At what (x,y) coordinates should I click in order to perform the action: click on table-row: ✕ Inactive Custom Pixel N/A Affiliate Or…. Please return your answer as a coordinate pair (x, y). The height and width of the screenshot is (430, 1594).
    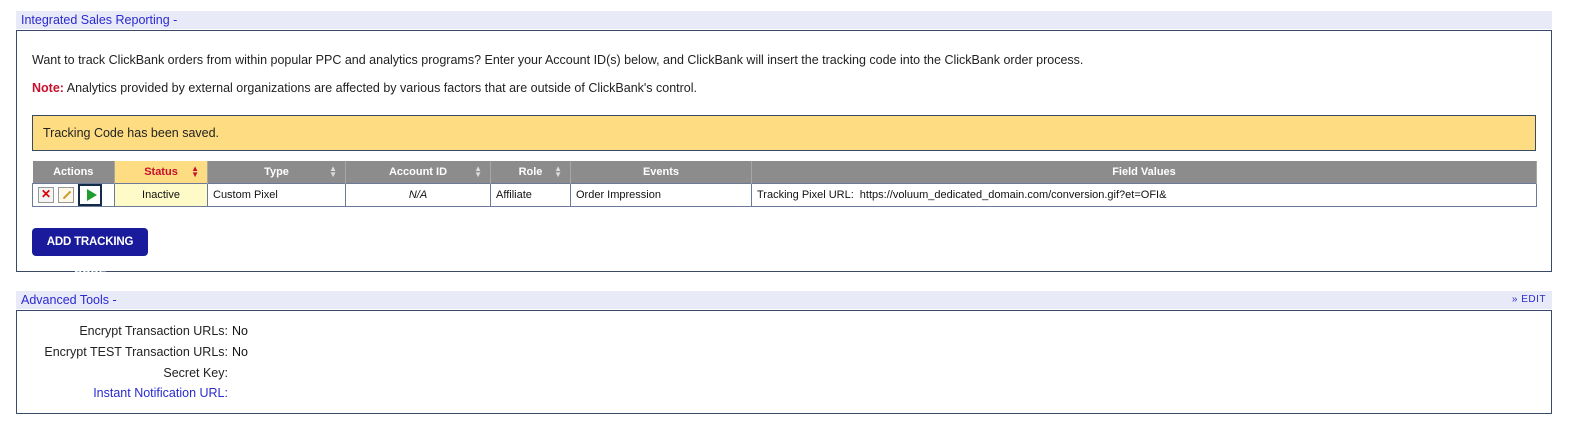
    Looking at the image, I should click on (784, 195).